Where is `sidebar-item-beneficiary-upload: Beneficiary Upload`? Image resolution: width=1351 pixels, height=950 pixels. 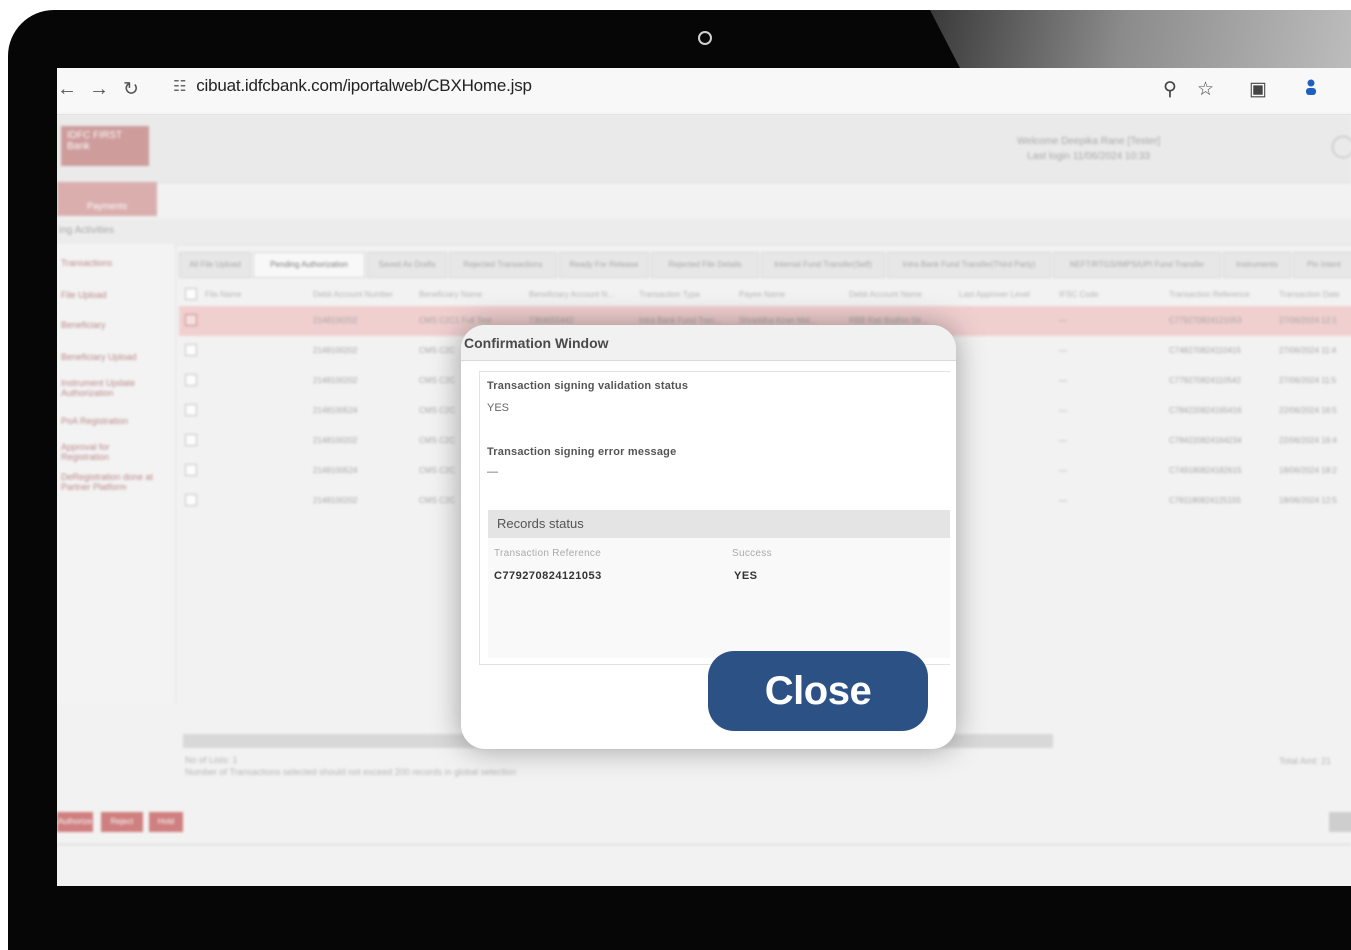
sidebar-item-beneficiary-upload: Beneficiary Upload is located at coordinates (99, 357).